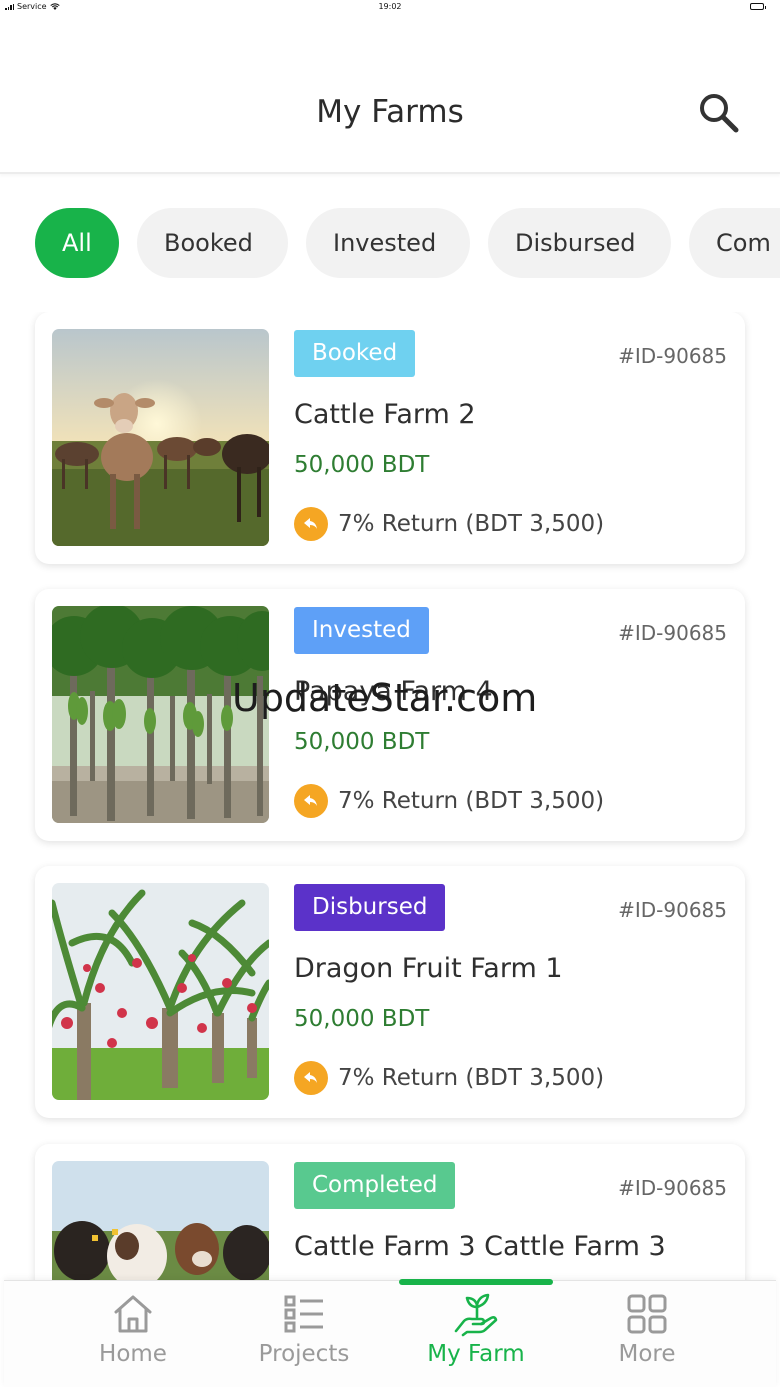 The height and width of the screenshot is (1387, 780). What do you see at coordinates (370, 907) in the screenshot?
I see `status-badge: Disbursed` at bounding box center [370, 907].